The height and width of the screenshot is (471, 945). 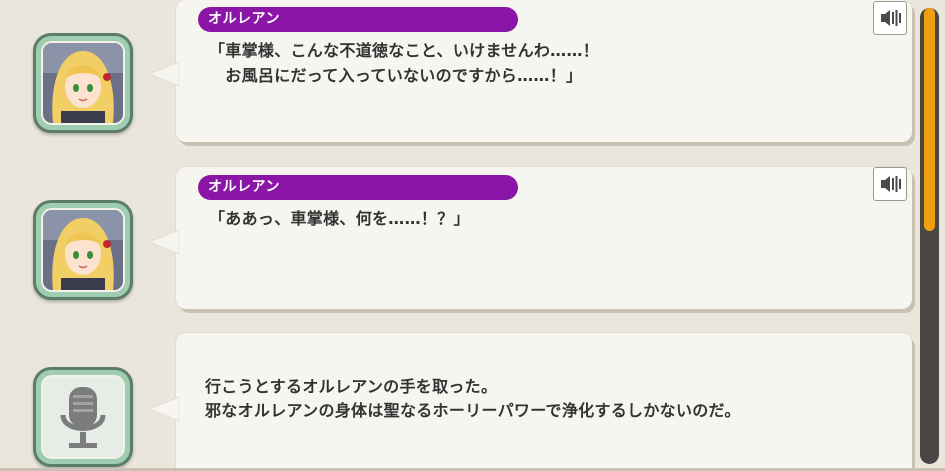 I want to click on narrator-avatar, so click(x=83, y=417).